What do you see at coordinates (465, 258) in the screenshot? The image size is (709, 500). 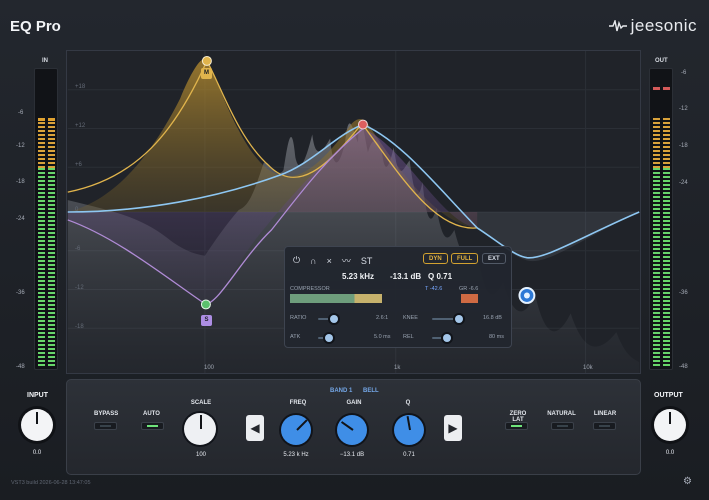 I see `full-button: FULL` at bounding box center [465, 258].